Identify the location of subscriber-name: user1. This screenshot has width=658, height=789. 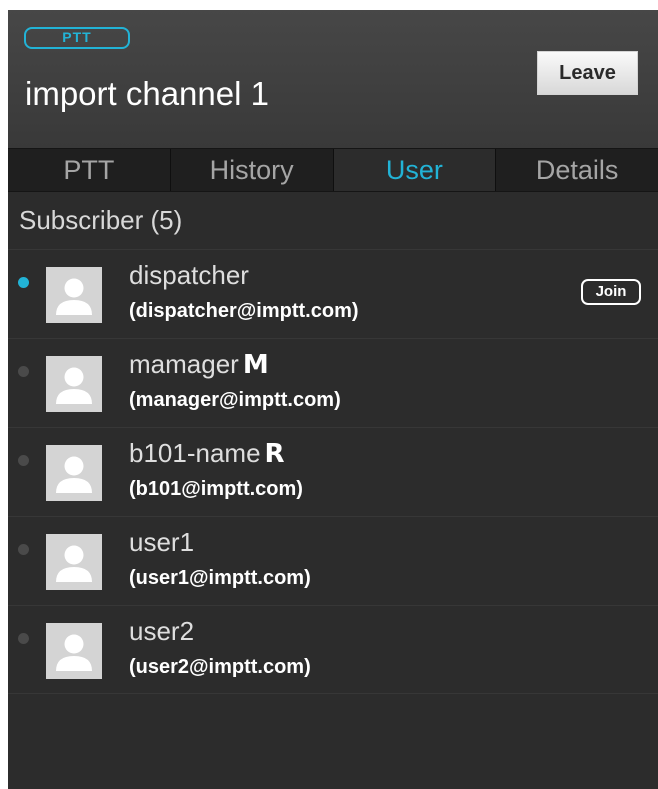
(161, 542).